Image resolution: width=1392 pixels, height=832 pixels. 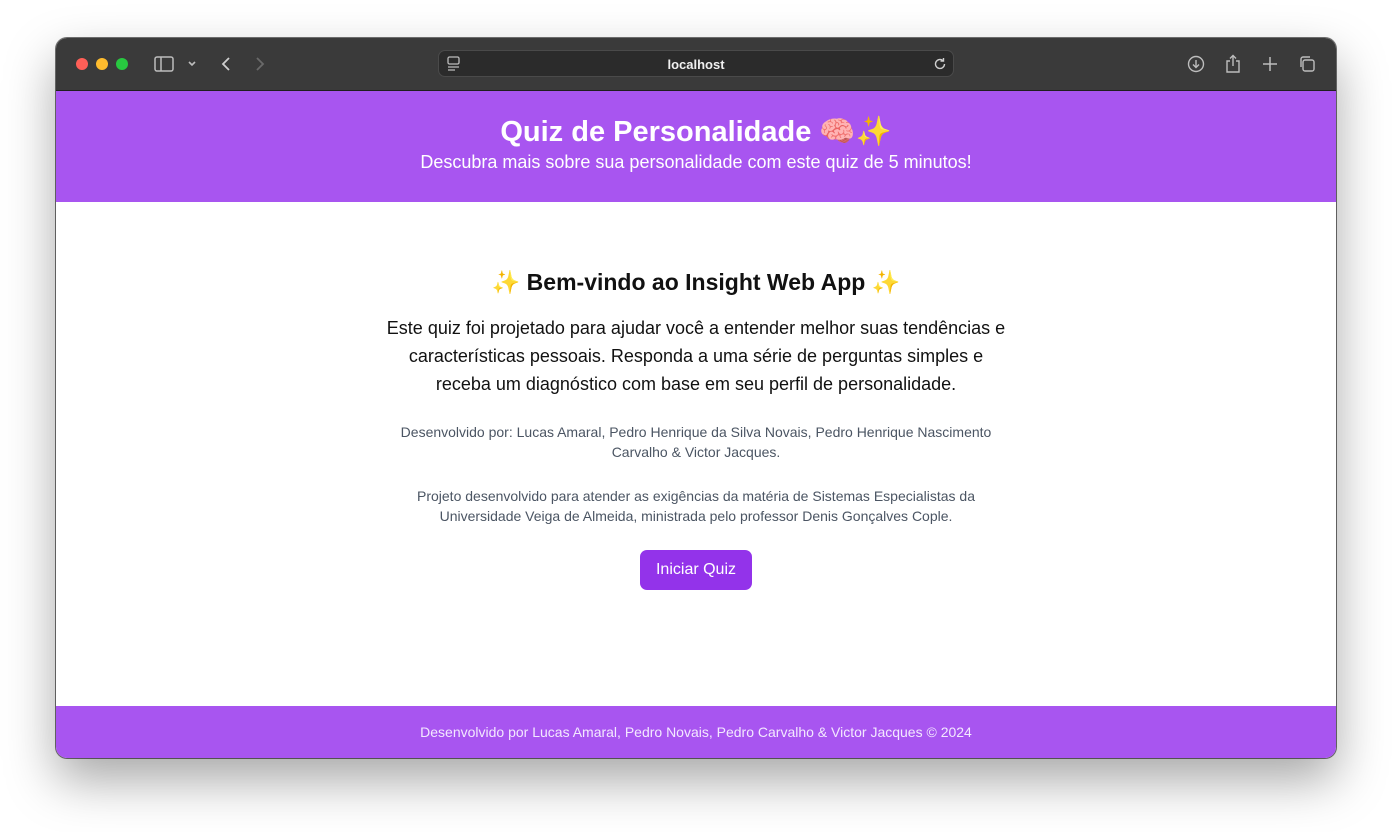 What do you see at coordinates (1270, 64) in the screenshot?
I see `new-tab-icon` at bounding box center [1270, 64].